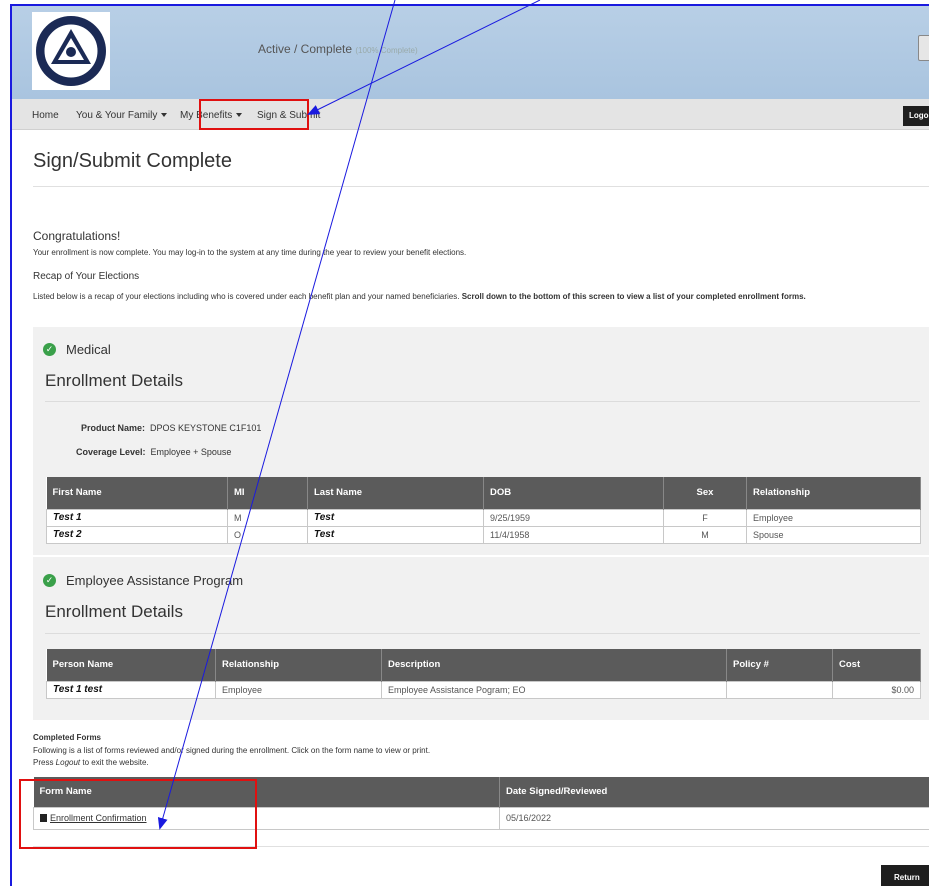 The height and width of the screenshot is (886, 929). What do you see at coordinates (424, 57) in the screenshot?
I see `arrow-to-sign-submit` at bounding box center [424, 57].